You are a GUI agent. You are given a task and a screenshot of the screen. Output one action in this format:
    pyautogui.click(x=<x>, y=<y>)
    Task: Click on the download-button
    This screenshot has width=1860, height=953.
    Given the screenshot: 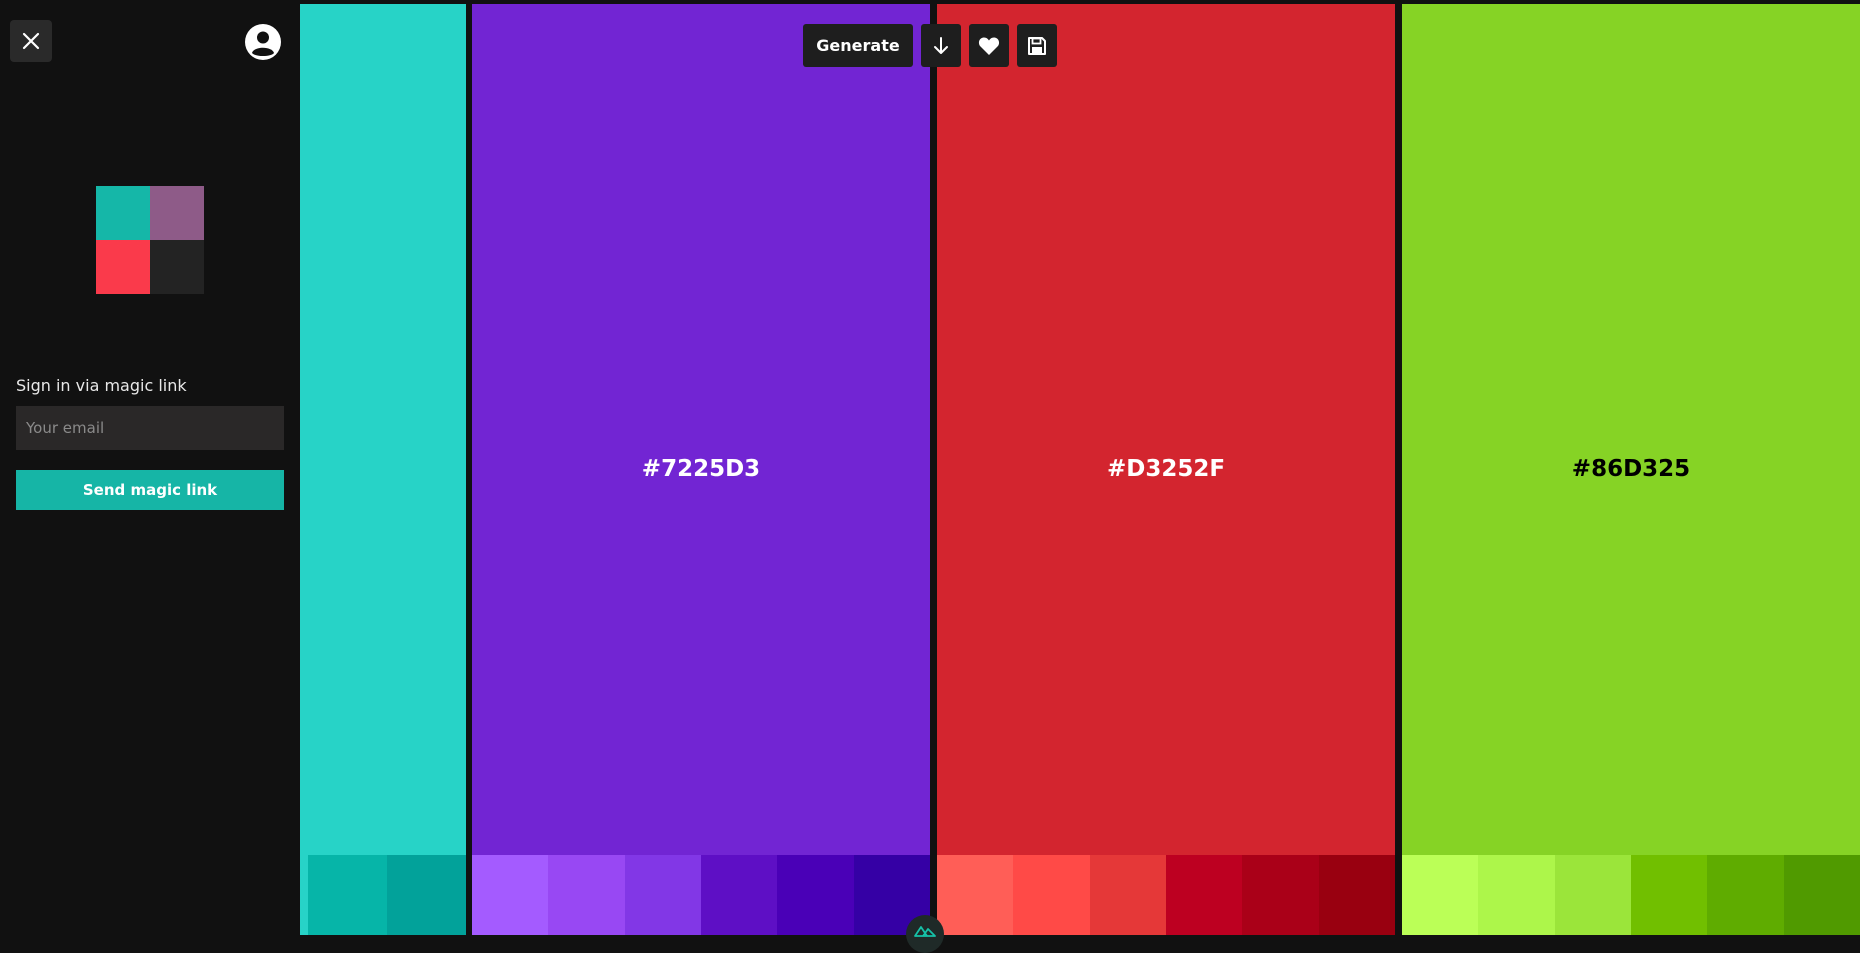 What is the action you would take?
    pyautogui.click(x=941, y=45)
    